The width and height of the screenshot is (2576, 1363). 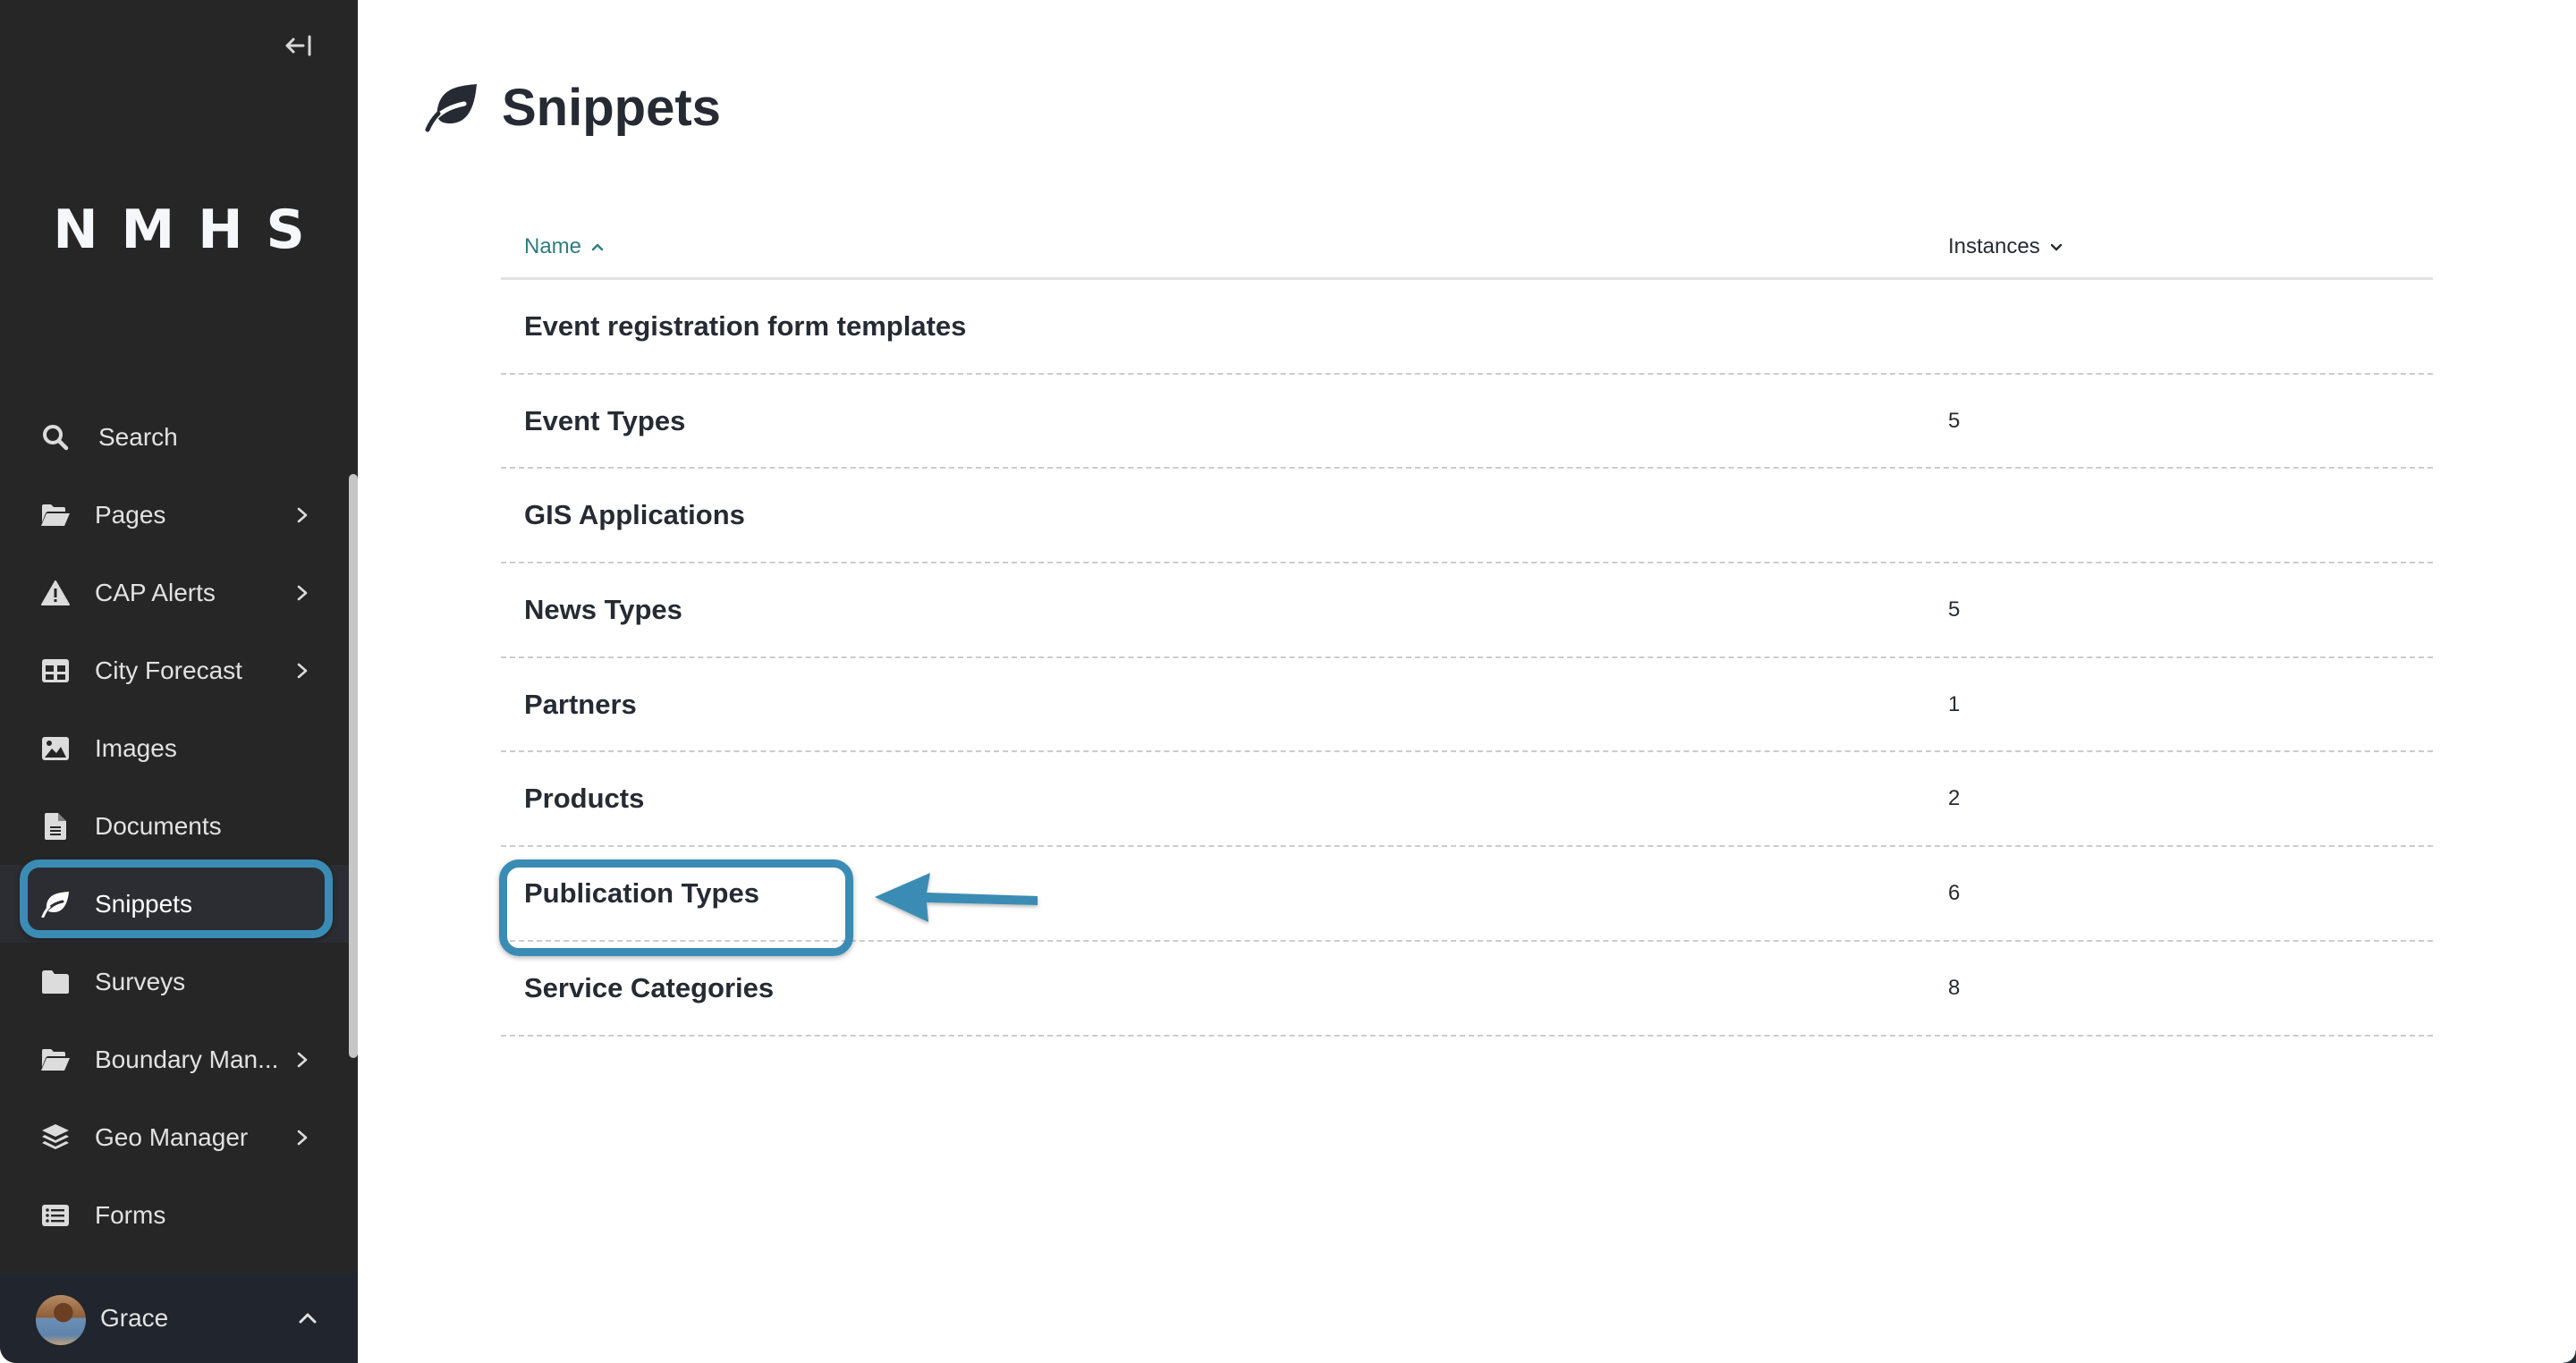 I want to click on sidebar-item-label: Search, so click(x=138, y=437).